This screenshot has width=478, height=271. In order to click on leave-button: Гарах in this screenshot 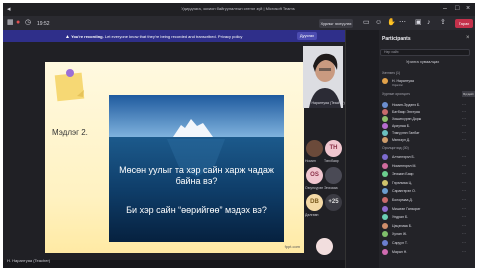, I will do `click(464, 23)`.